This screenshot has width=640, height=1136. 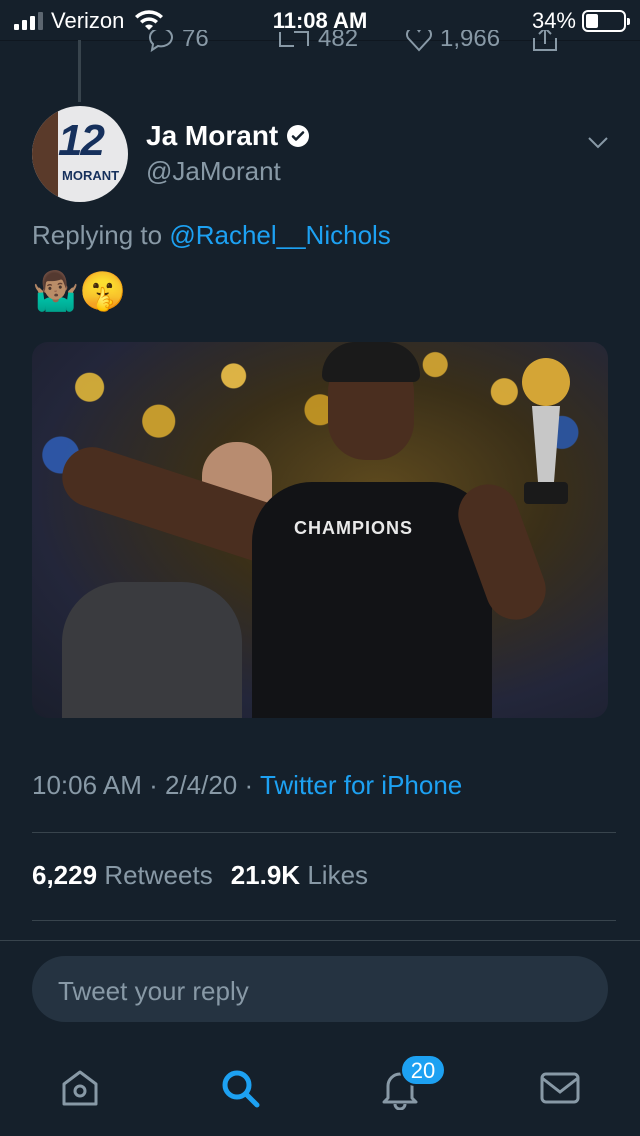 I want to click on prev-reply-button: 76, so click(x=177, y=42).